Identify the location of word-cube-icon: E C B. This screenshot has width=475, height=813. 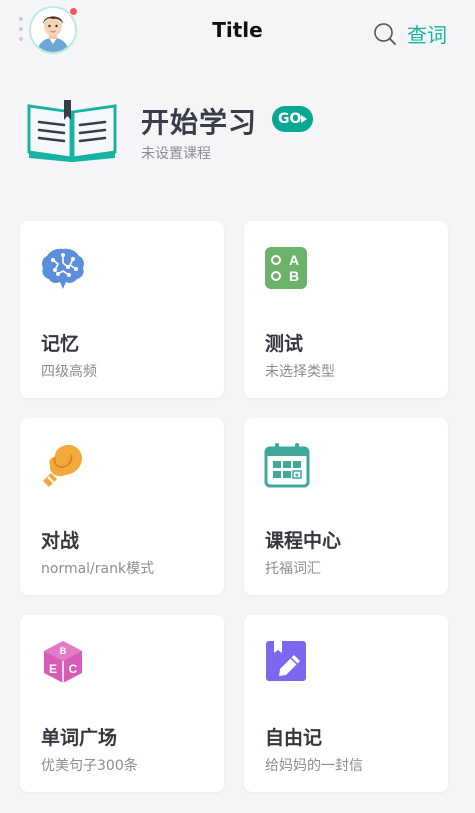
(63, 662).